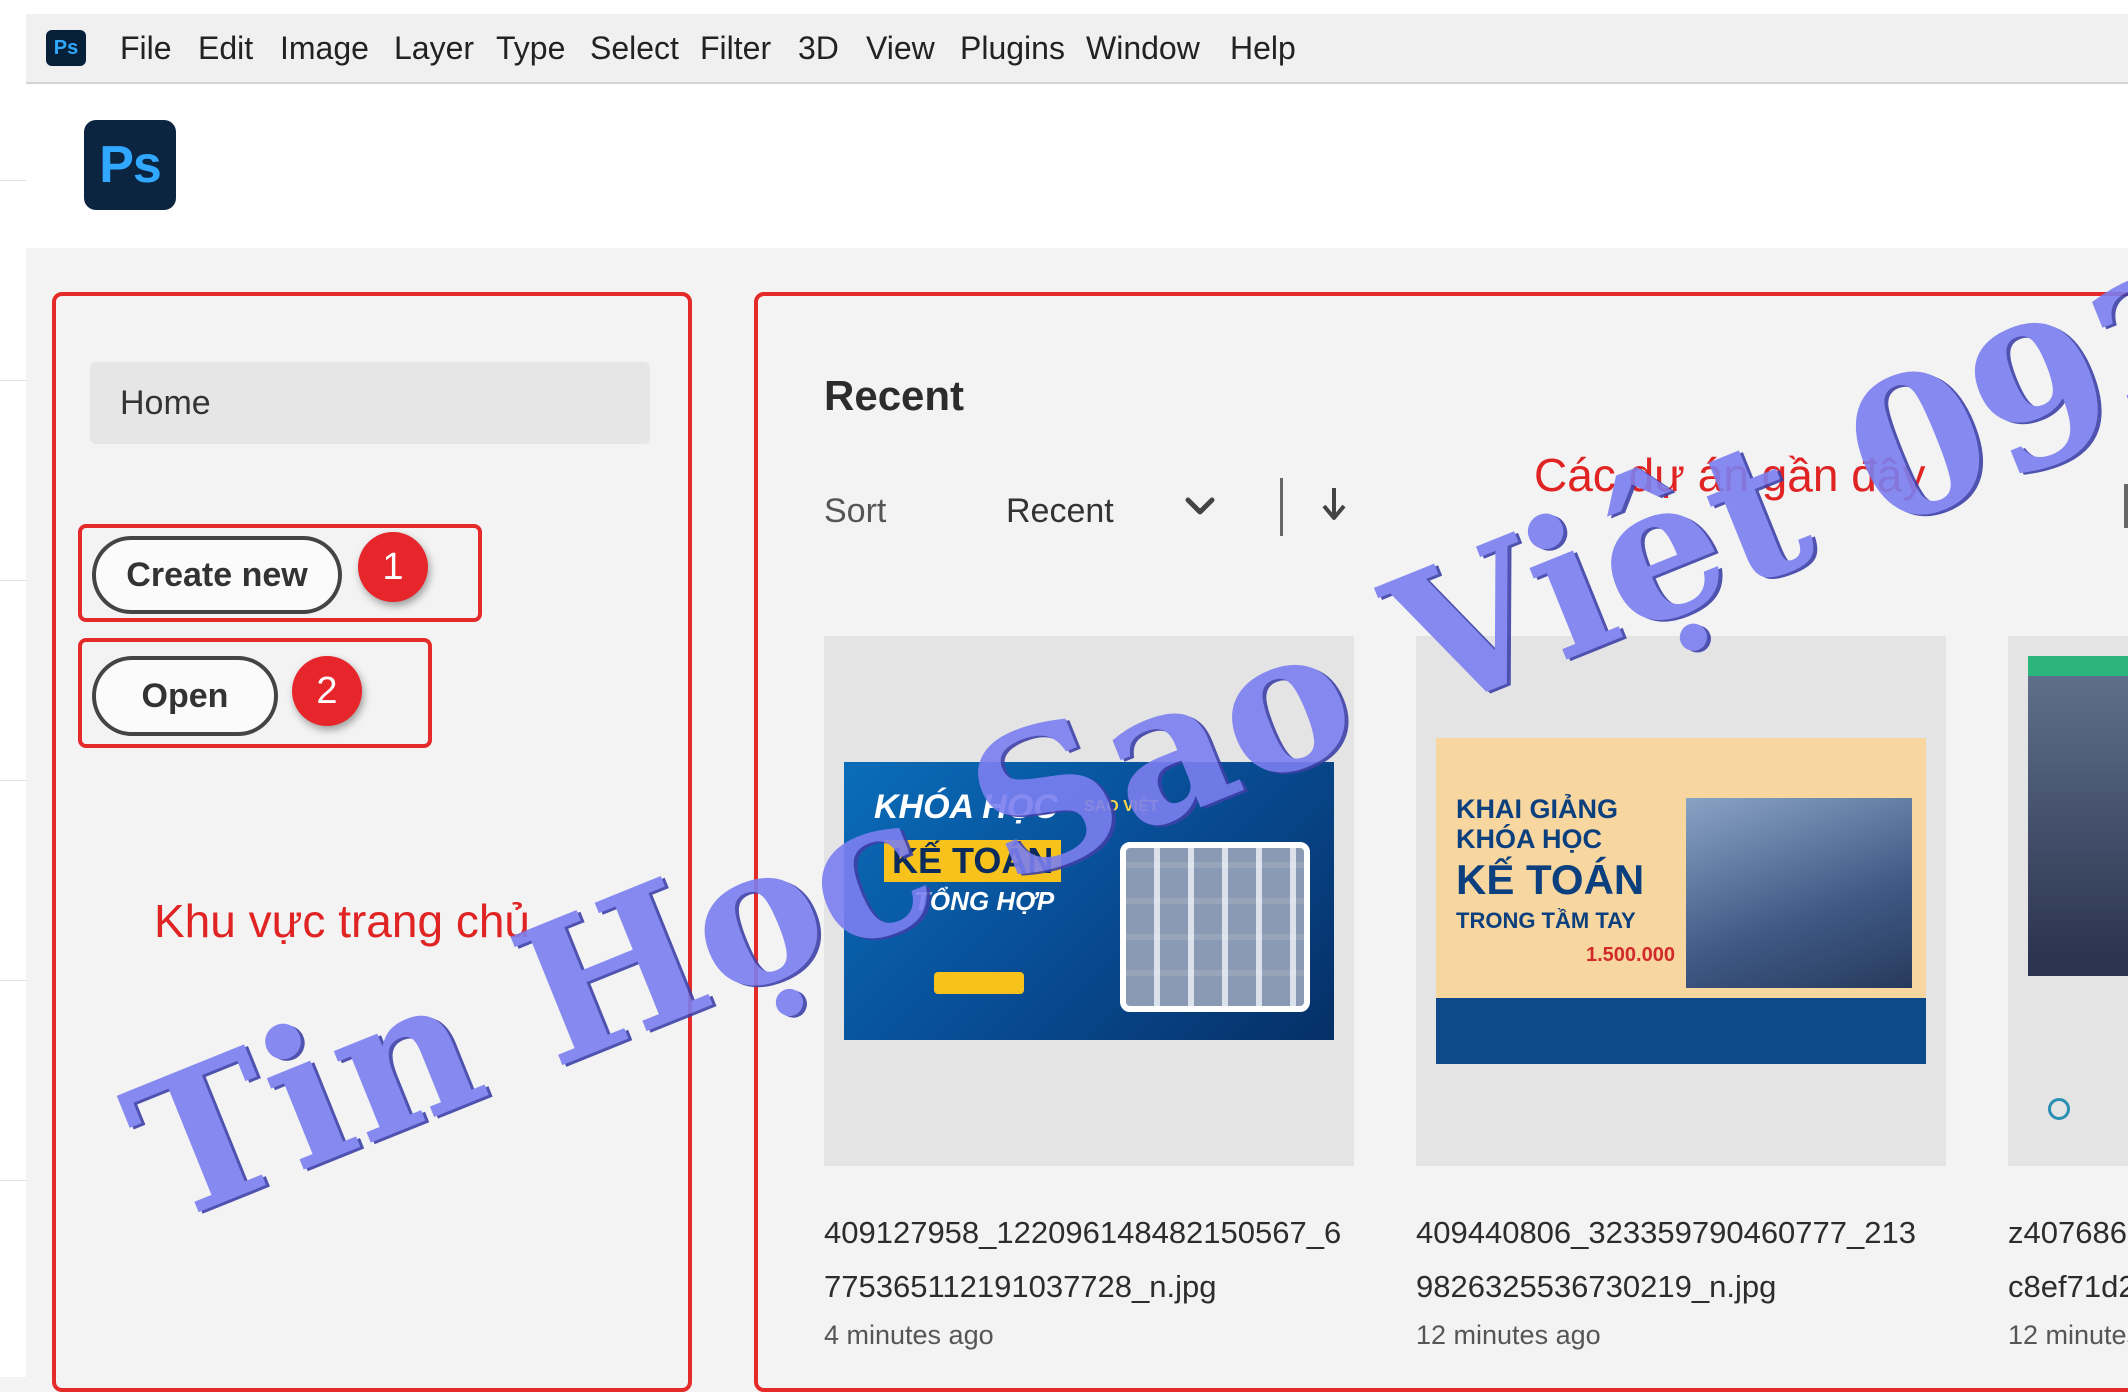 This screenshot has height=1392, width=2128. I want to click on recent-title: Recent, so click(894, 395).